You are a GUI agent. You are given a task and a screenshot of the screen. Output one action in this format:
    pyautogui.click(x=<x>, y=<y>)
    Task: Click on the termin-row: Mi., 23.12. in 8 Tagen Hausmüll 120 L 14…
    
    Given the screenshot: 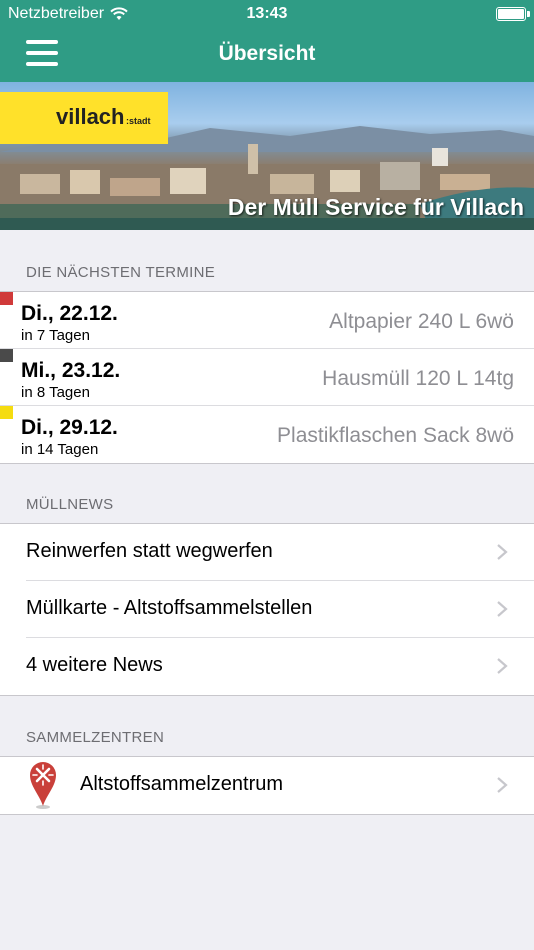 What is the action you would take?
    pyautogui.click(x=267, y=377)
    